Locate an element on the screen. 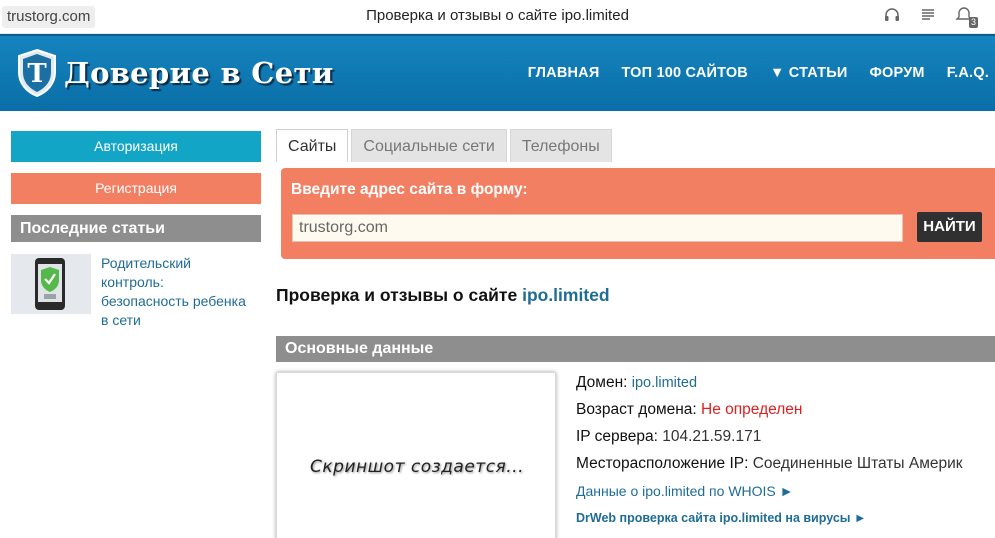 The height and width of the screenshot is (538, 995). article-title-line: в сети is located at coordinates (173, 320).